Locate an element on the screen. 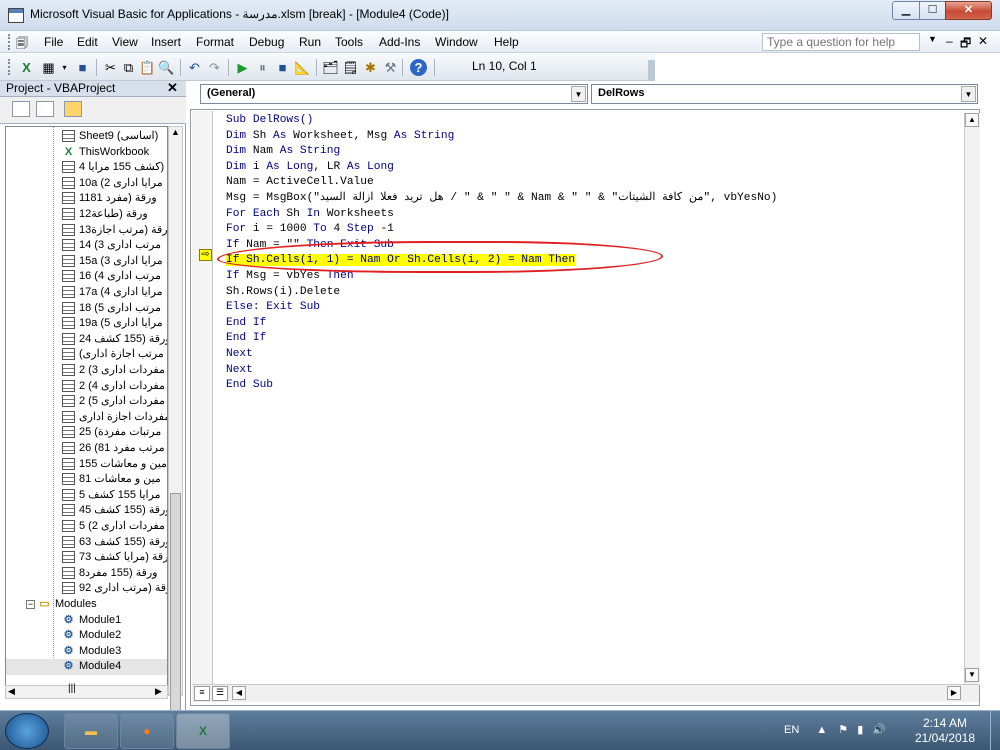 This screenshot has width=1000, height=750. view-object-button is located at coordinates (45, 109).